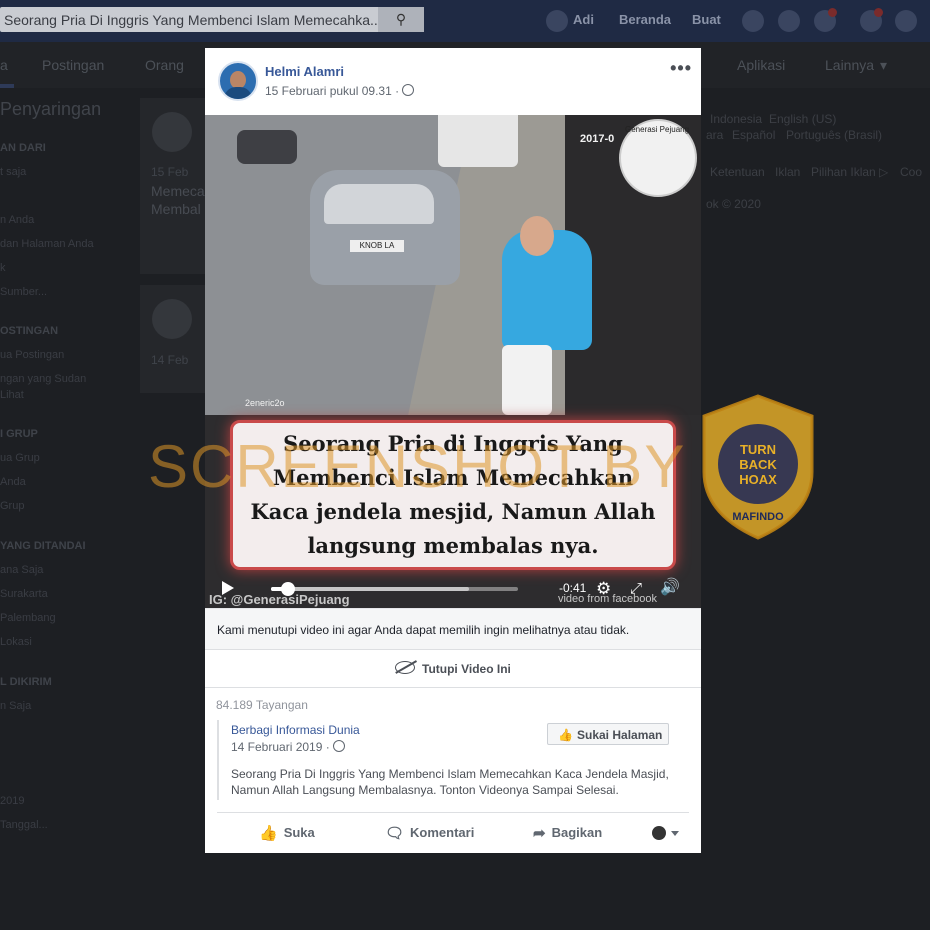 The height and width of the screenshot is (930, 930). I want to click on profile-name: Adi, so click(583, 19).